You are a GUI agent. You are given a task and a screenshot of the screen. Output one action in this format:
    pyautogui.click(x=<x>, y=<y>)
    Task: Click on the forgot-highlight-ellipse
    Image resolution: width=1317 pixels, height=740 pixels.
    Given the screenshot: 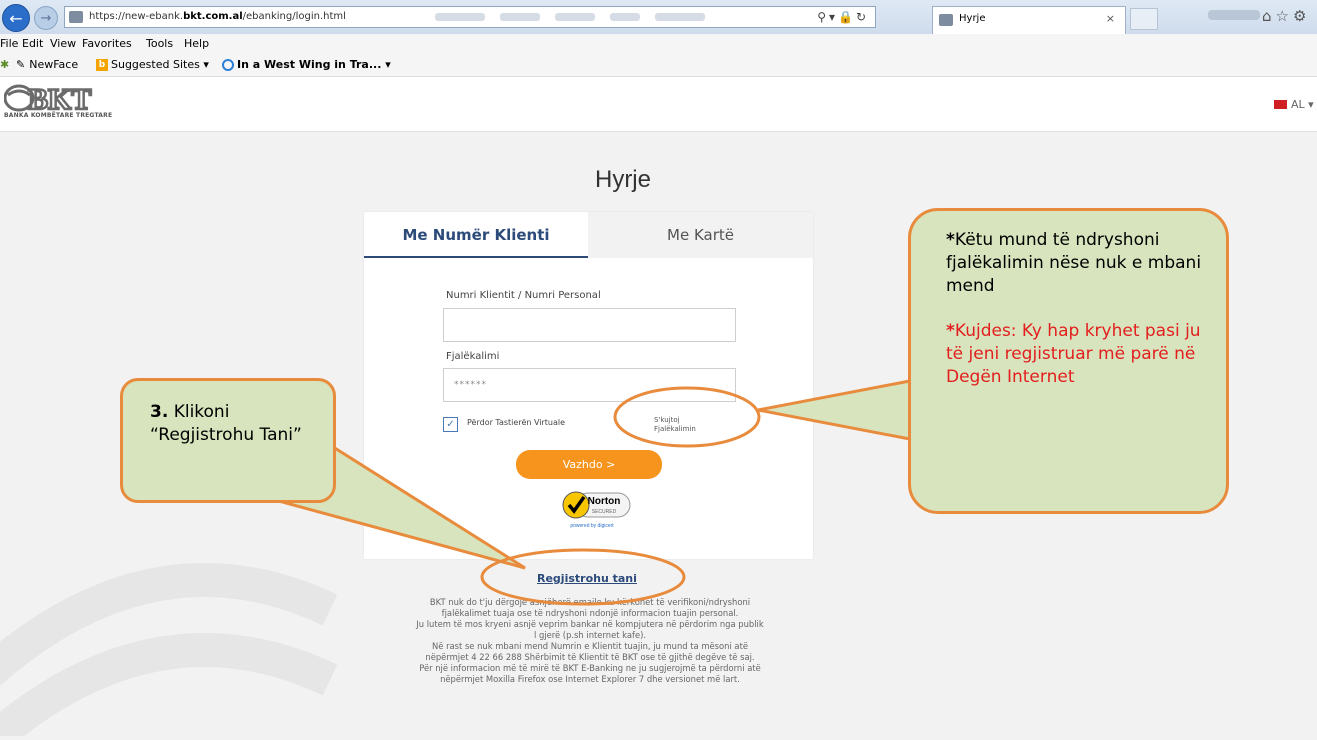 What is the action you would take?
    pyautogui.click(x=687, y=417)
    